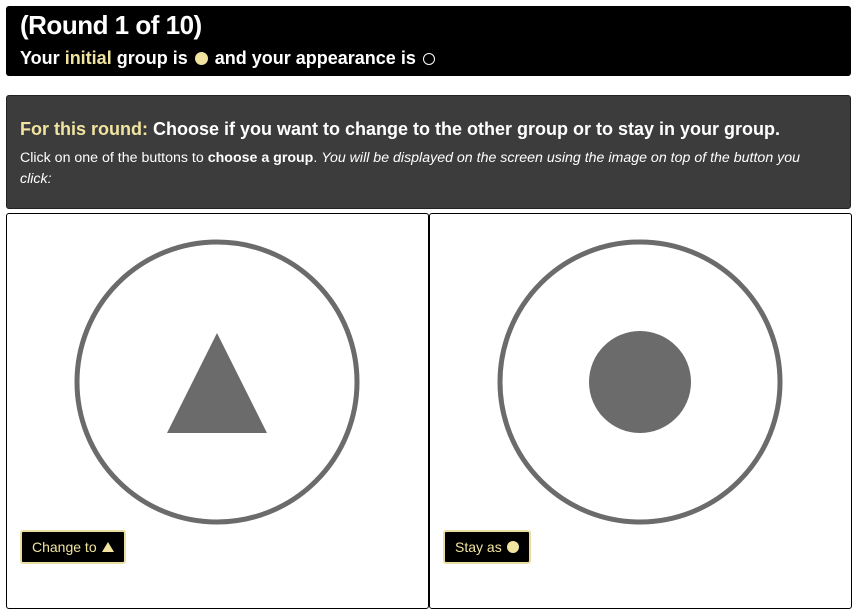  Describe the element at coordinates (512, 547) in the screenshot. I see `button-filled-circle-icon` at that location.